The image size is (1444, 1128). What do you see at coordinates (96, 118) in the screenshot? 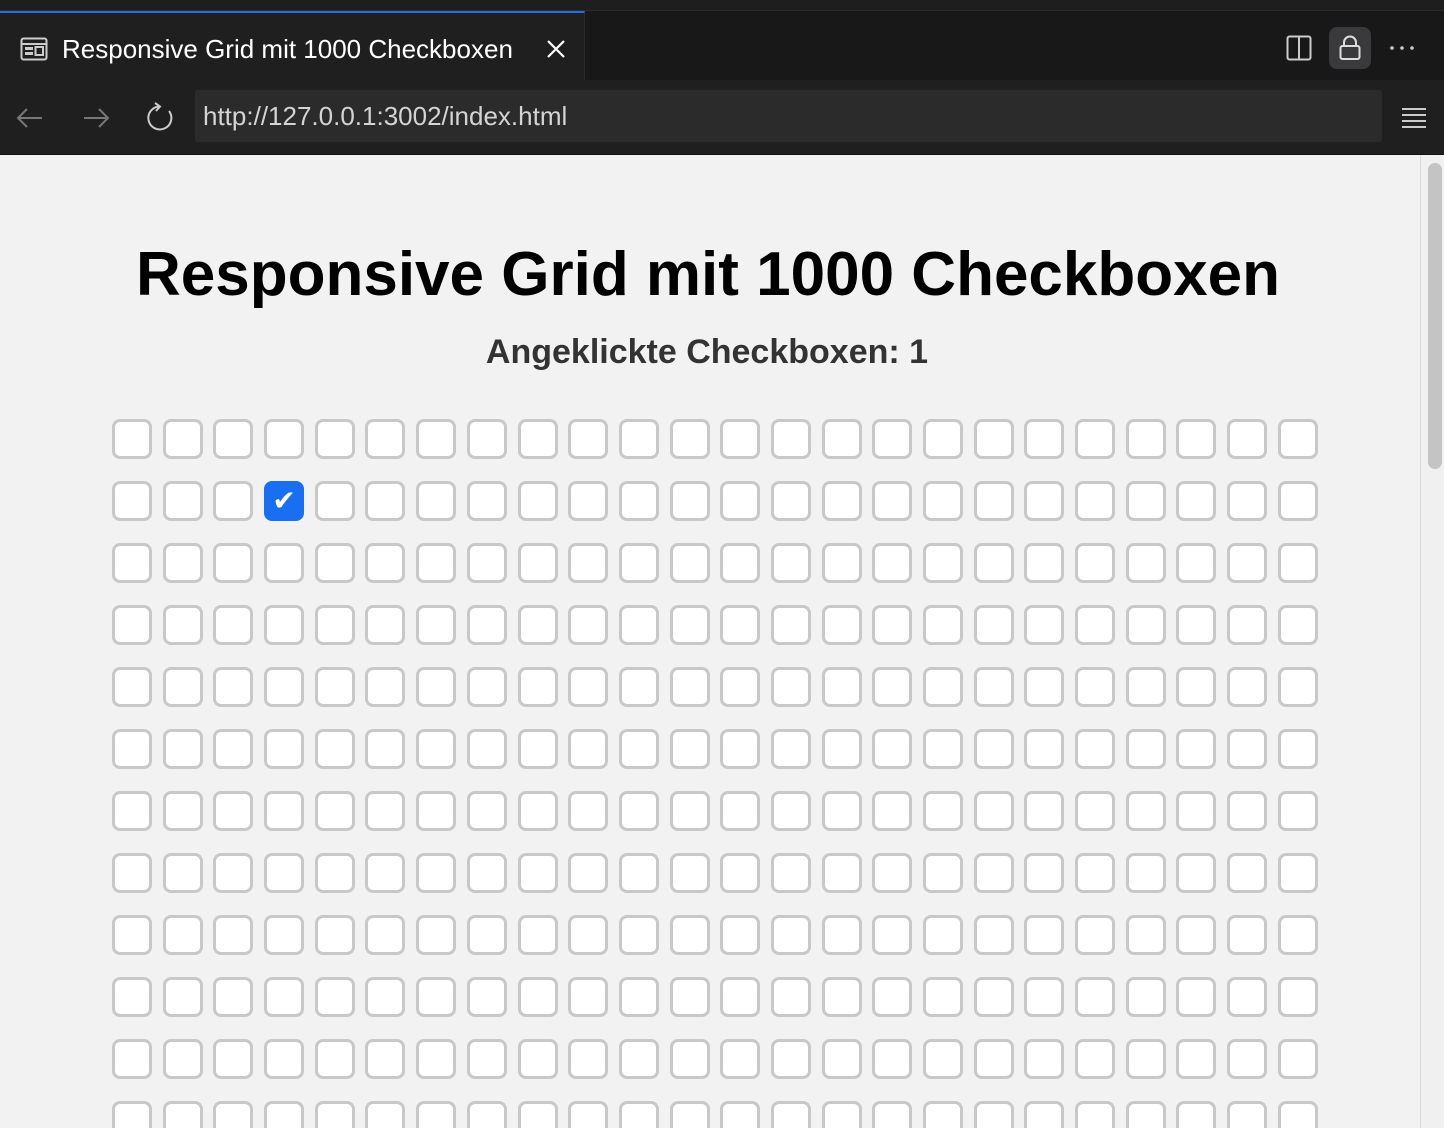
I see `forward-arrow-icon` at bounding box center [96, 118].